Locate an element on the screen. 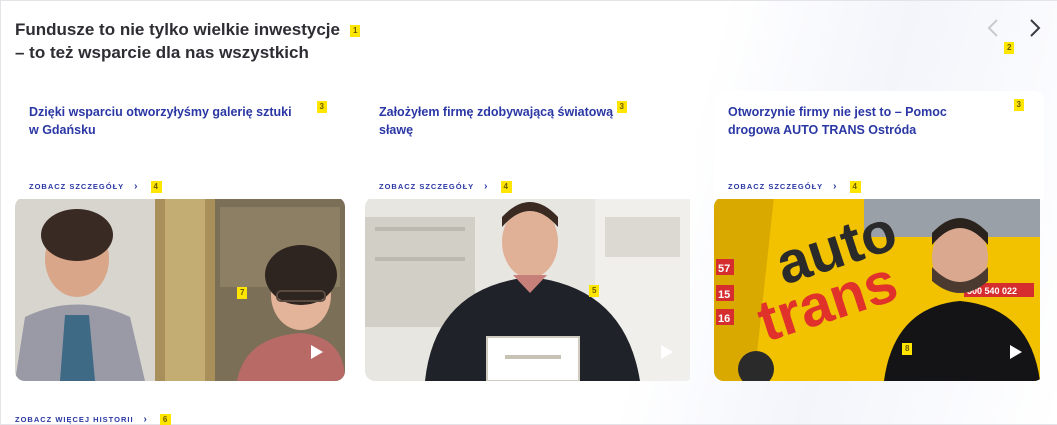 The image size is (1057, 425). annotation-badge: 8 is located at coordinates (907, 349).